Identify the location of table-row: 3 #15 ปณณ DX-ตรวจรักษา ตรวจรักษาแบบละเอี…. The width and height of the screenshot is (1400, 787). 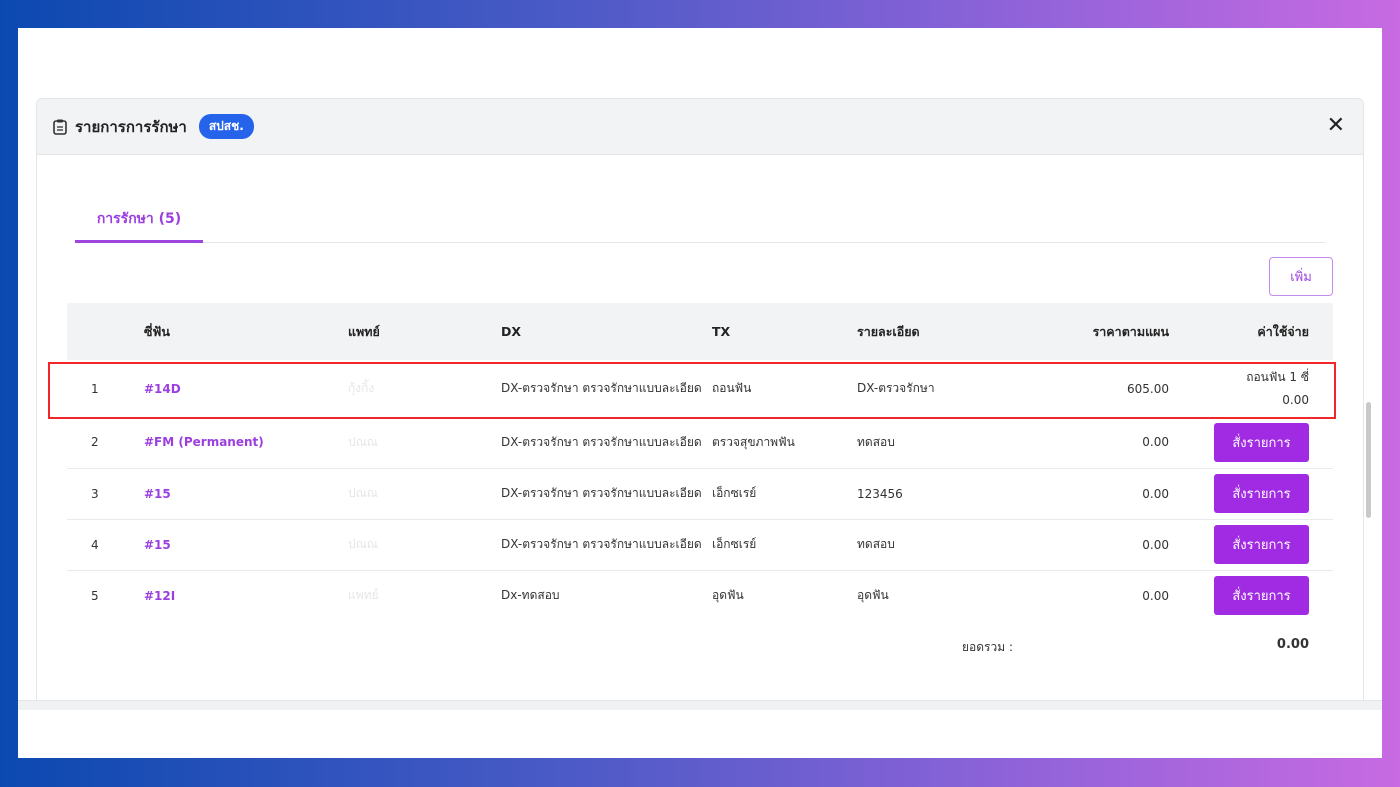
(700, 494).